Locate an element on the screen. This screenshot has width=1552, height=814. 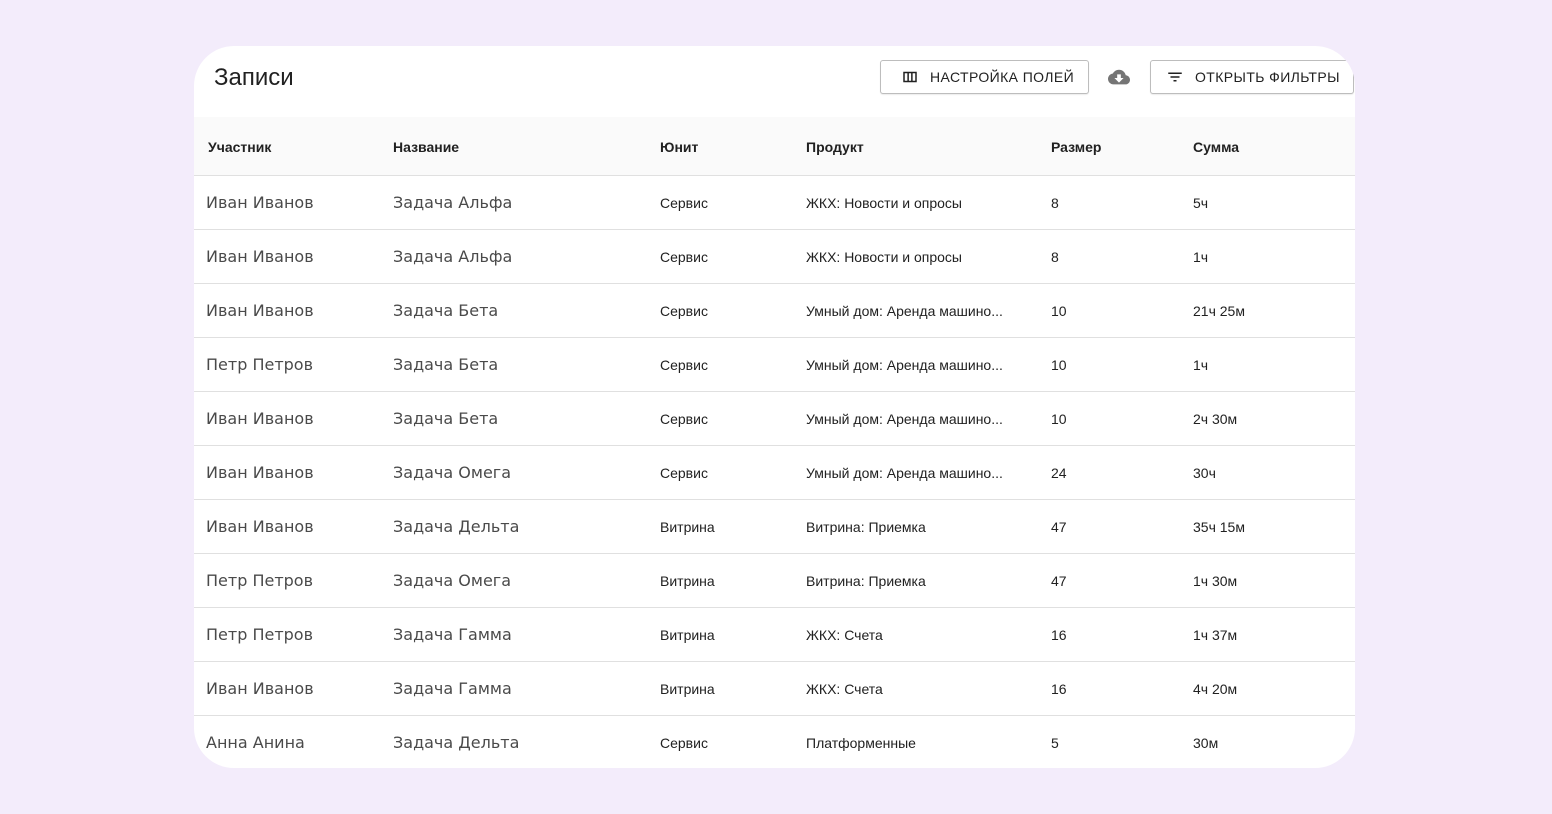
cell-sum: 30м is located at coordinates (1206, 743).